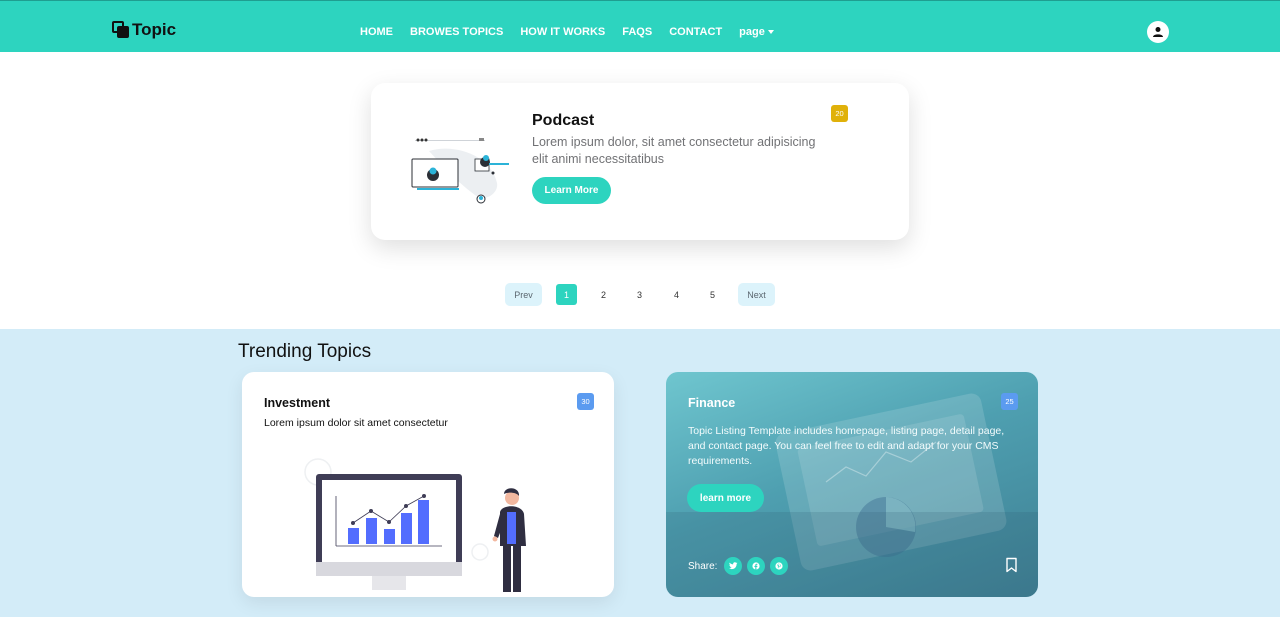 Image resolution: width=1280 pixels, height=617 pixels. Describe the element at coordinates (756, 294) in the screenshot. I see `pagination-next: Next` at that location.